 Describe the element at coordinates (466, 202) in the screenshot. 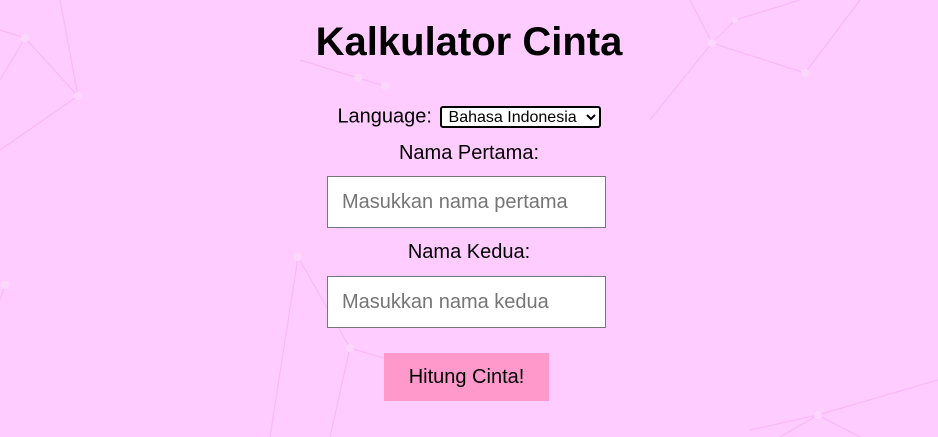

I see `first-name-input` at that location.